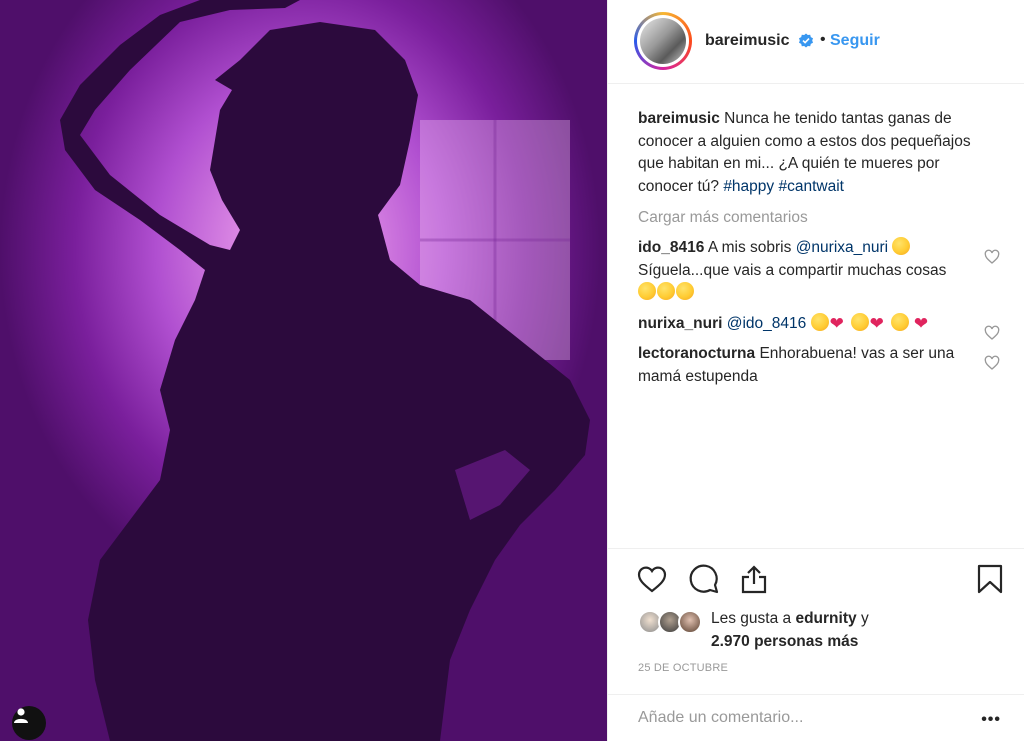 The height and width of the screenshot is (741, 1024). Describe the element at coordinates (899, 321) in the screenshot. I see `heart-eyes-emoji-icon` at that location.